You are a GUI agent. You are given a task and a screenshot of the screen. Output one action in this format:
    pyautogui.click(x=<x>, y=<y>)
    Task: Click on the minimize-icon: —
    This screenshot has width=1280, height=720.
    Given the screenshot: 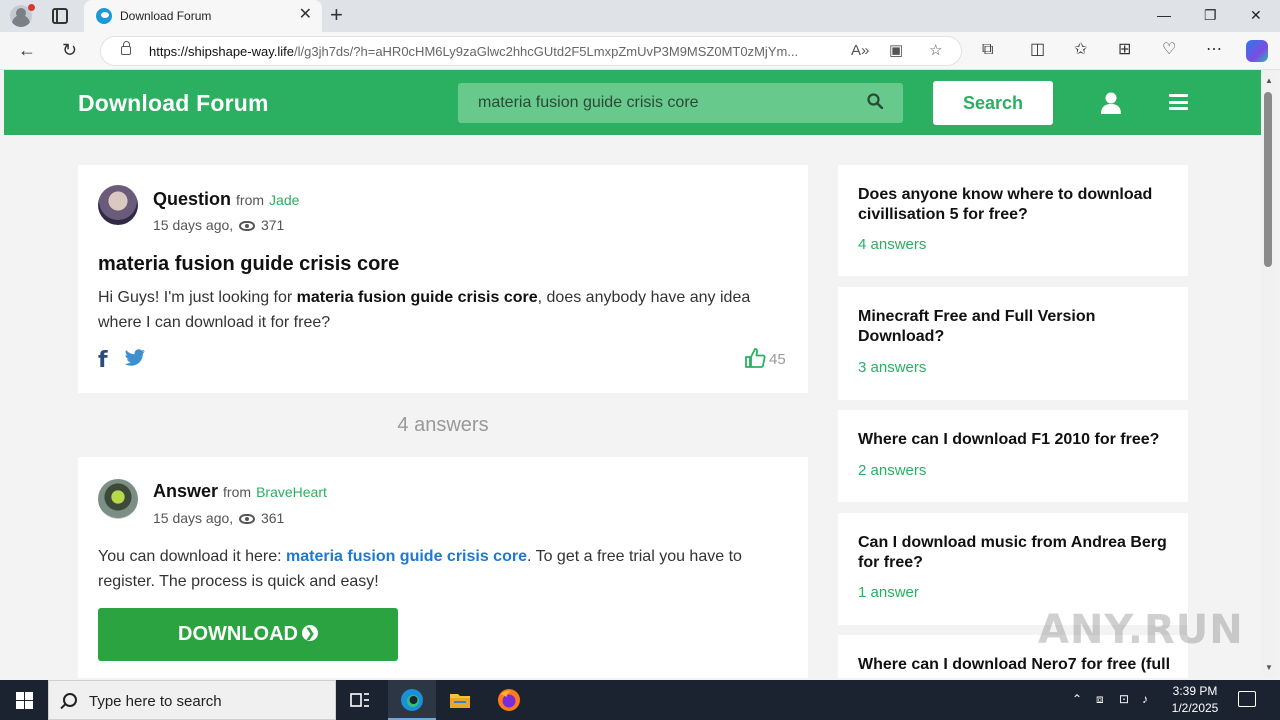 What is the action you would take?
    pyautogui.click(x=1164, y=15)
    